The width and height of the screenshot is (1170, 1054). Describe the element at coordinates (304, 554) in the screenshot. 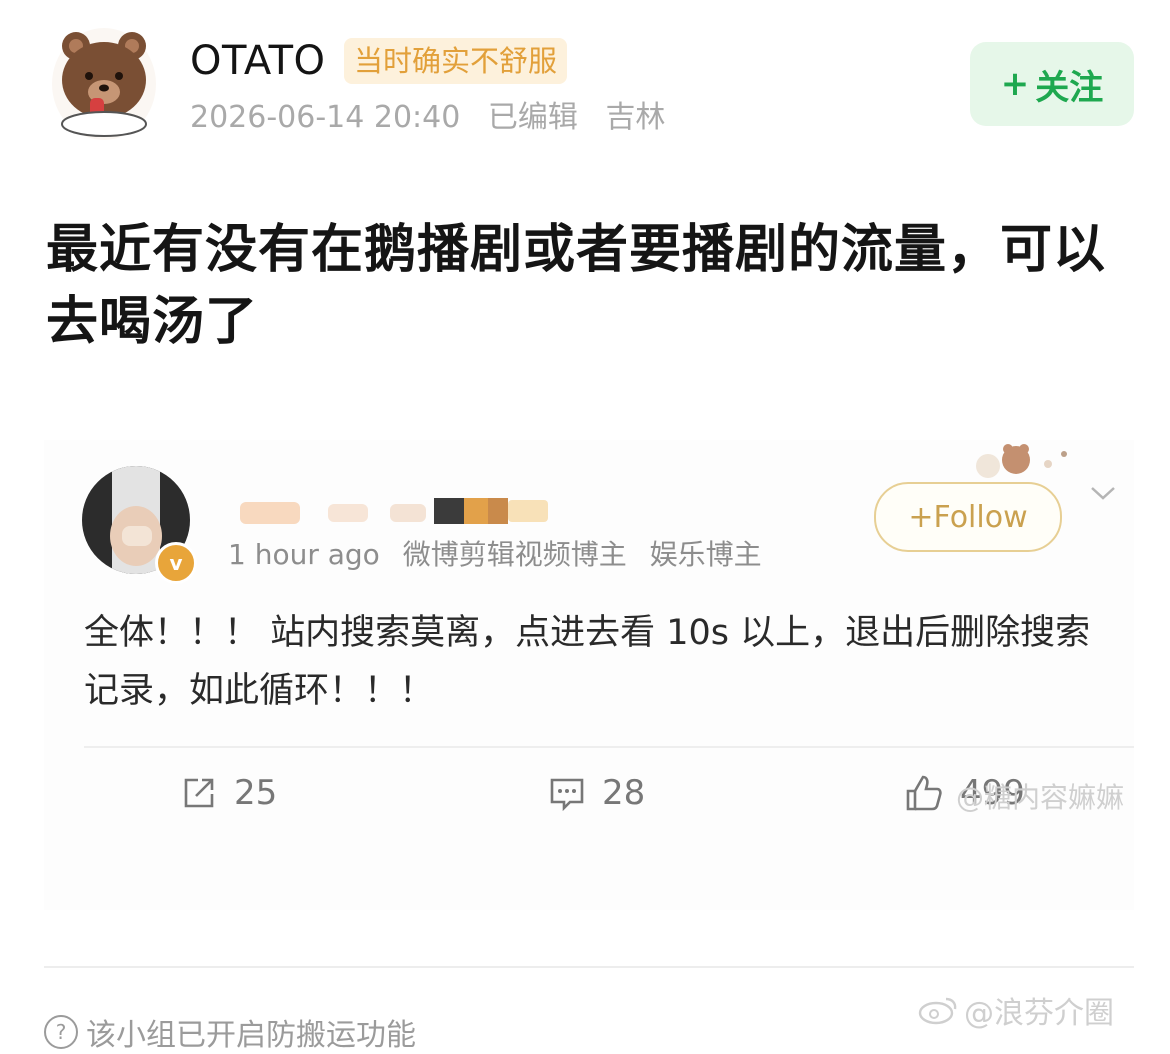

I see `embedded-time: 1 hour ago` at that location.